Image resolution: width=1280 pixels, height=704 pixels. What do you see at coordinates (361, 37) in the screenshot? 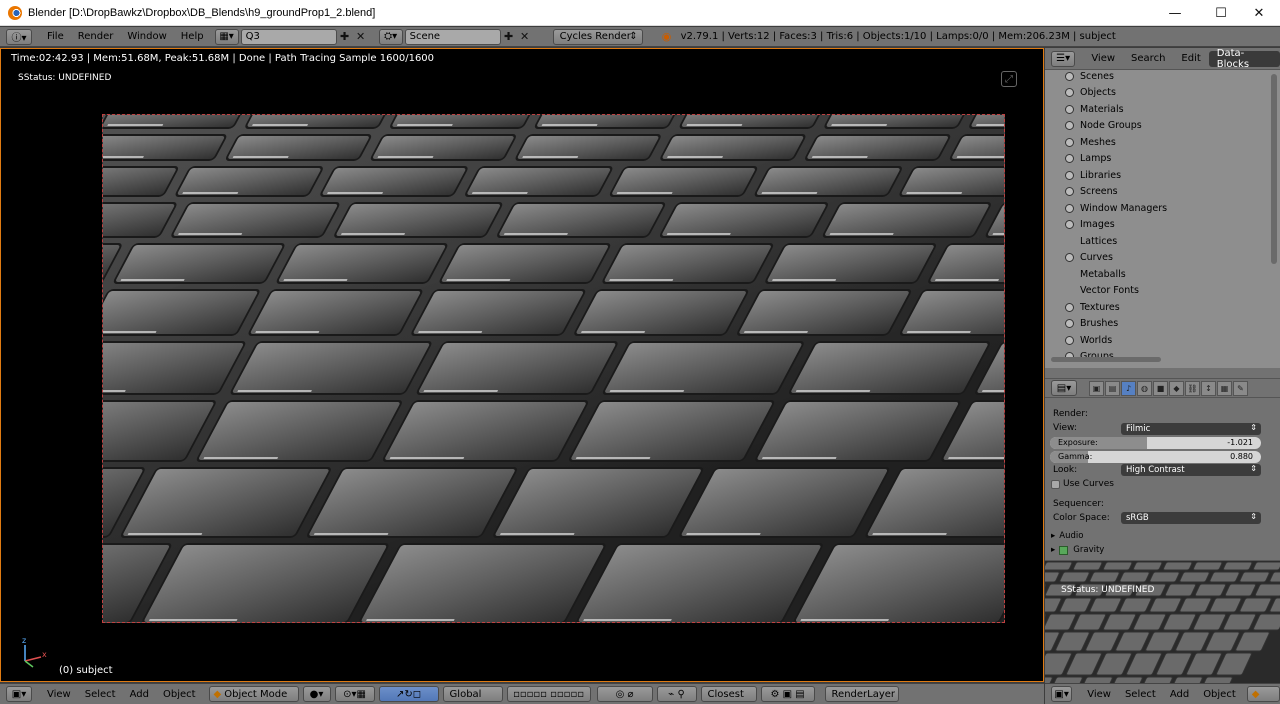
I see `remove-screen-icon: ✕` at bounding box center [361, 37].